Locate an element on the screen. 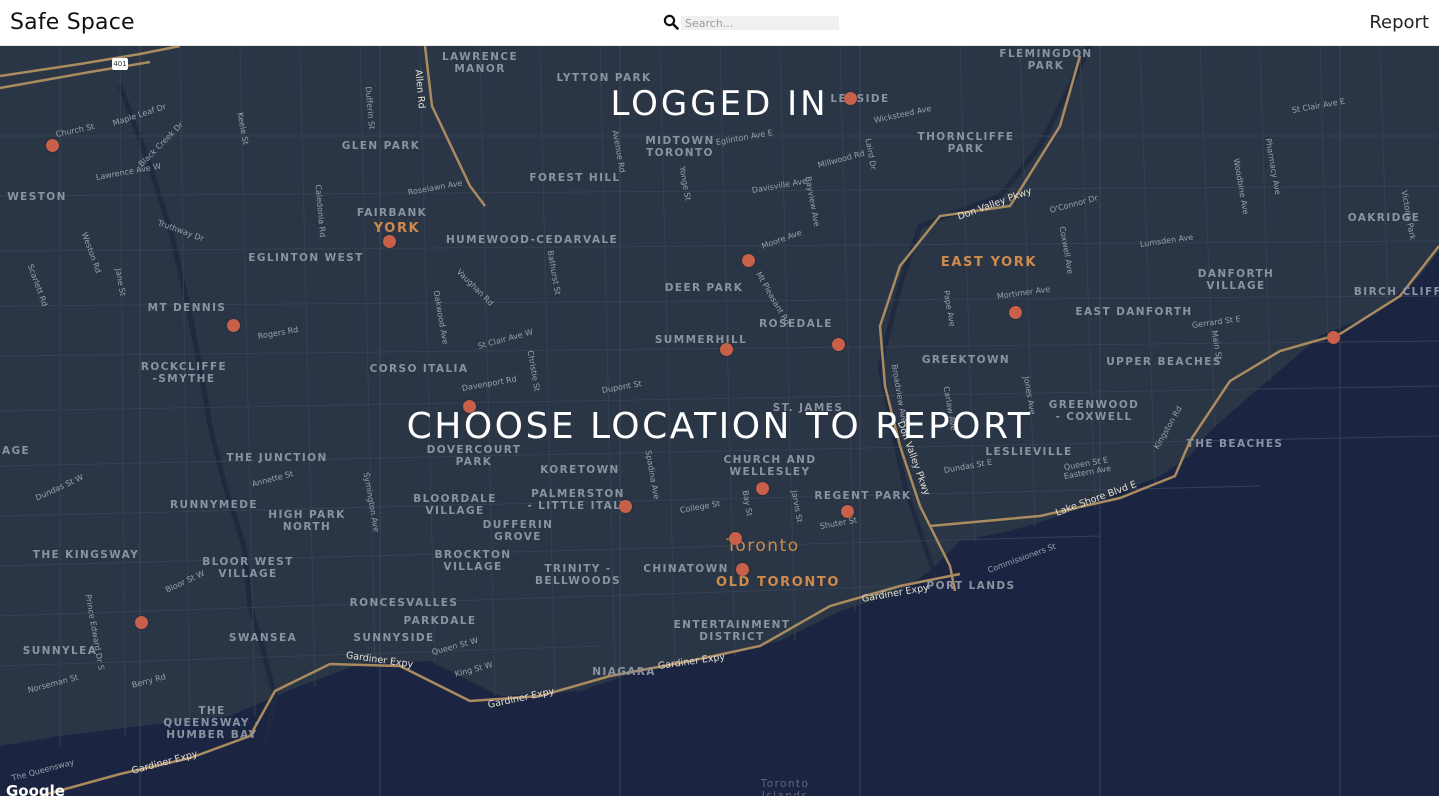 The height and width of the screenshot is (796, 1439). label-the-junction: THE JUNCTION is located at coordinates (277, 458).